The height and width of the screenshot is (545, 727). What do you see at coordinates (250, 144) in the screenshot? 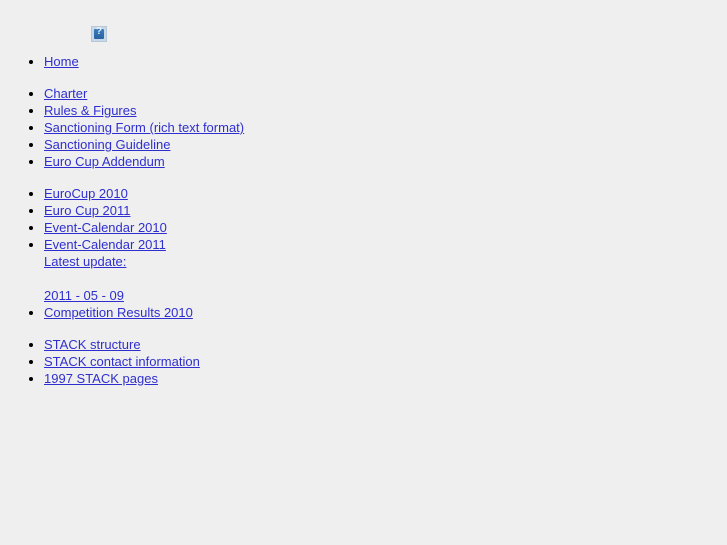
I see `list-item: Sanctioning Guideline` at bounding box center [250, 144].